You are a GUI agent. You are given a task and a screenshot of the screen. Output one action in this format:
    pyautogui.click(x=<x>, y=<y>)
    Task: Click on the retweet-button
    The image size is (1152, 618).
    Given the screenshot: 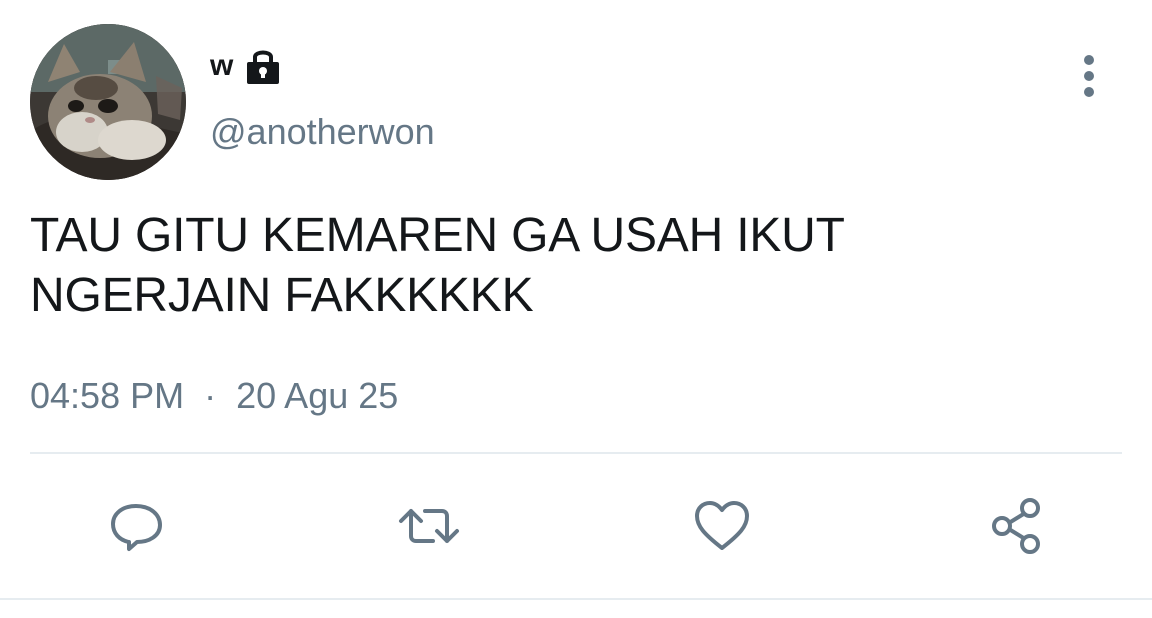 What is the action you would take?
    pyautogui.click(x=429, y=528)
    